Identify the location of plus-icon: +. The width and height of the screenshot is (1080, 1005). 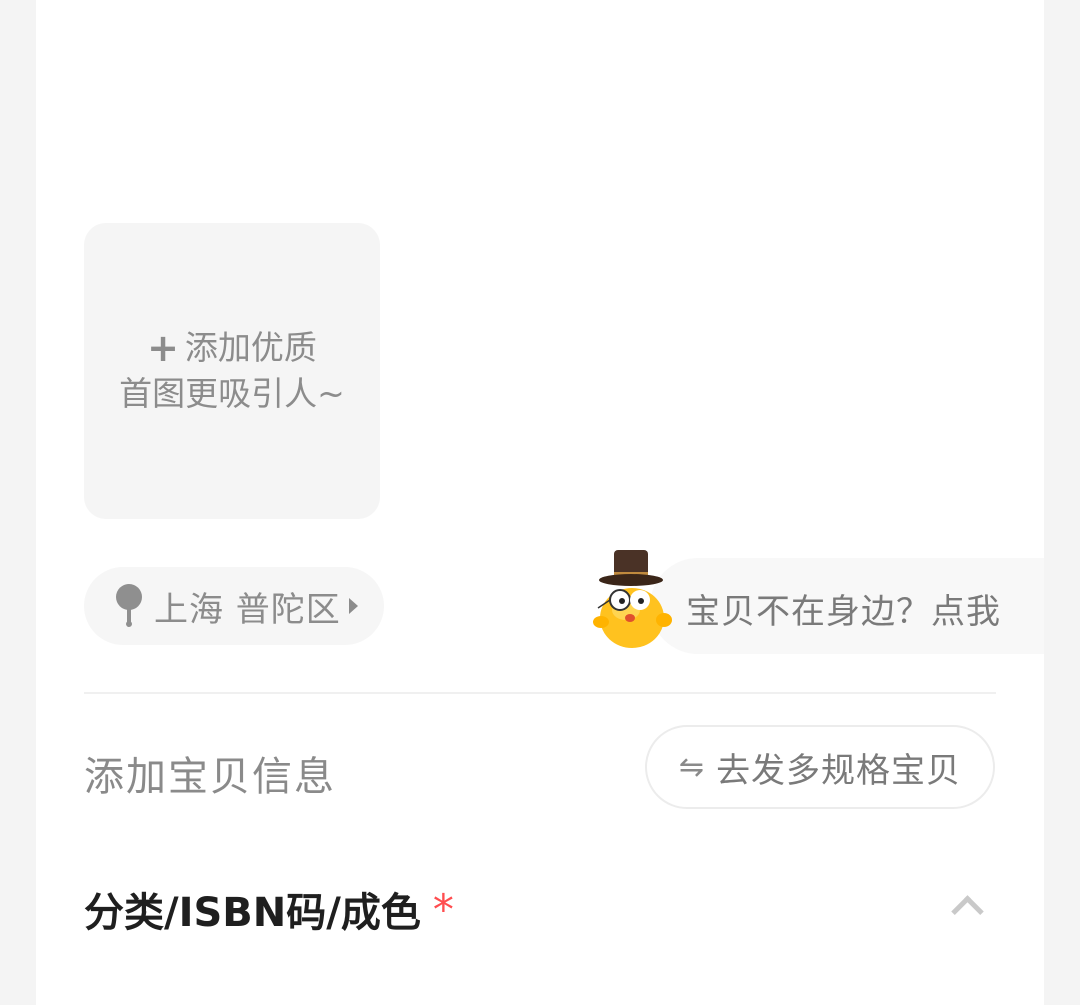
(163, 348).